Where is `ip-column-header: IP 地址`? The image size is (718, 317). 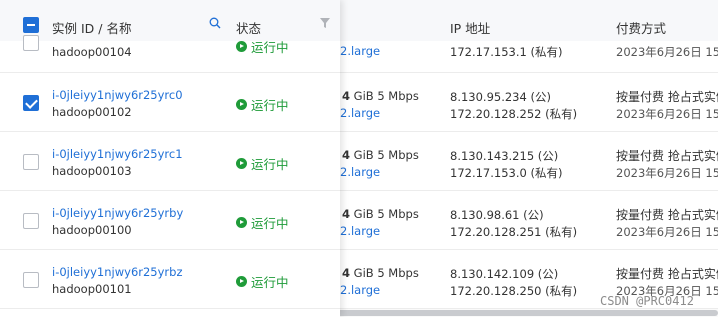
ip-column-header: IP 地址 is located at coordinates (470, 28).